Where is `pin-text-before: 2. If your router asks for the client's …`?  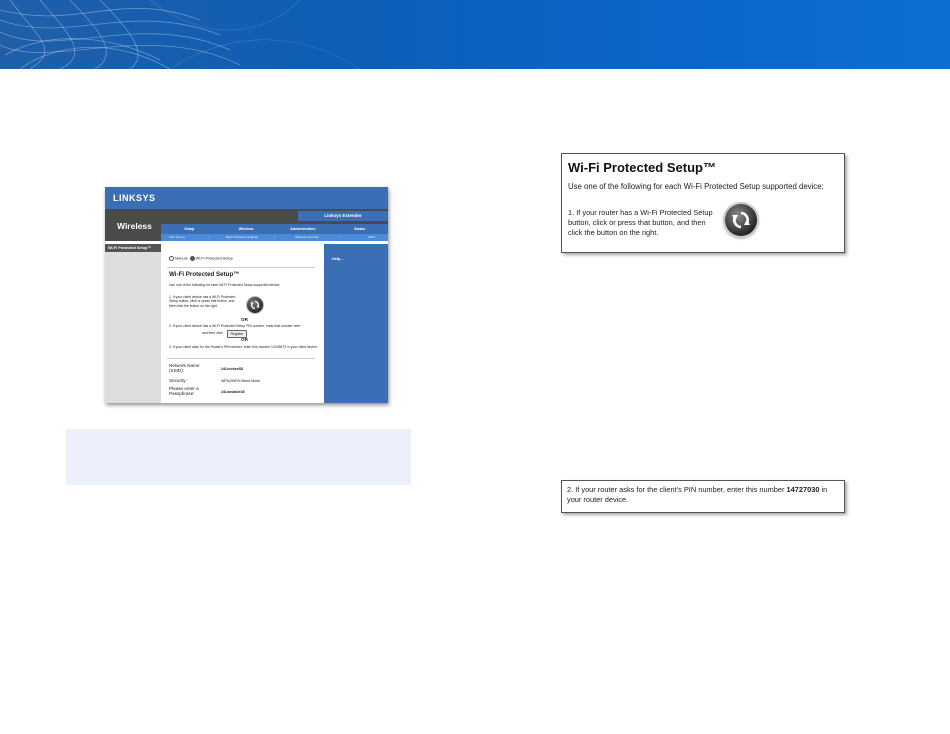 pin-text-before: 2. If your router asks for the client's … is located at coordinates (677, 489).